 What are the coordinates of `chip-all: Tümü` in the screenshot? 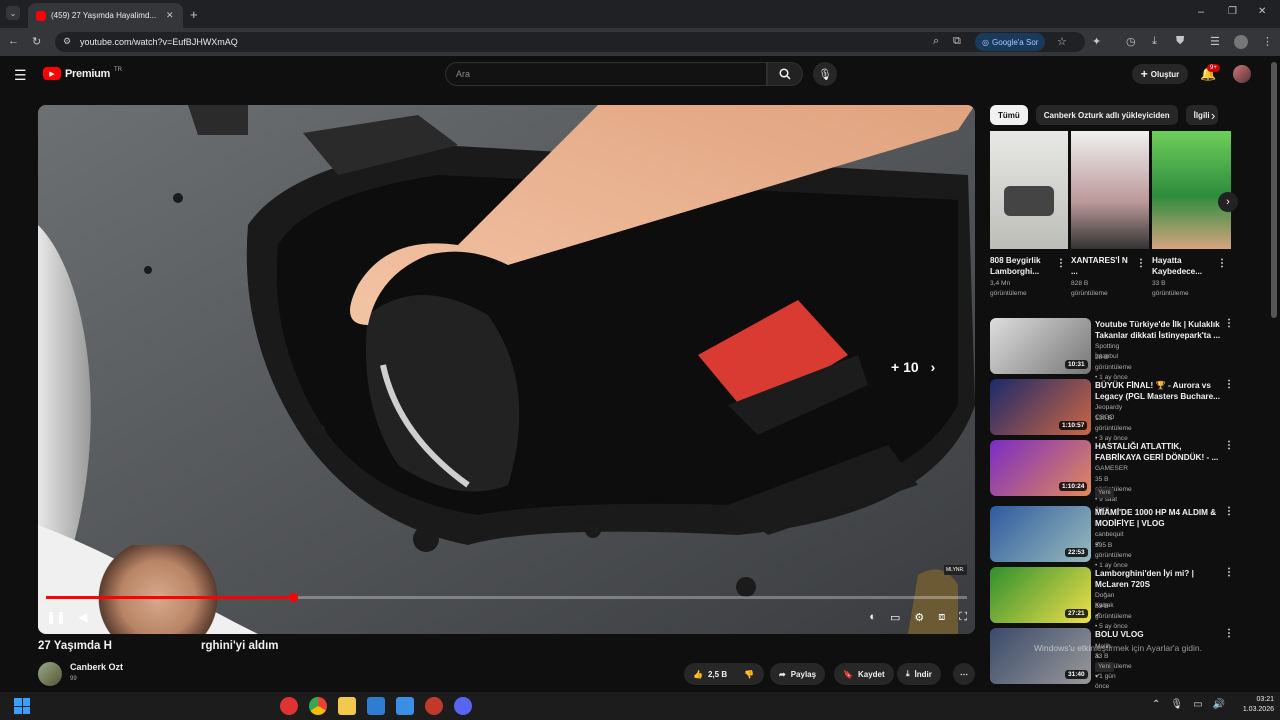 It's located at (1009, 115).